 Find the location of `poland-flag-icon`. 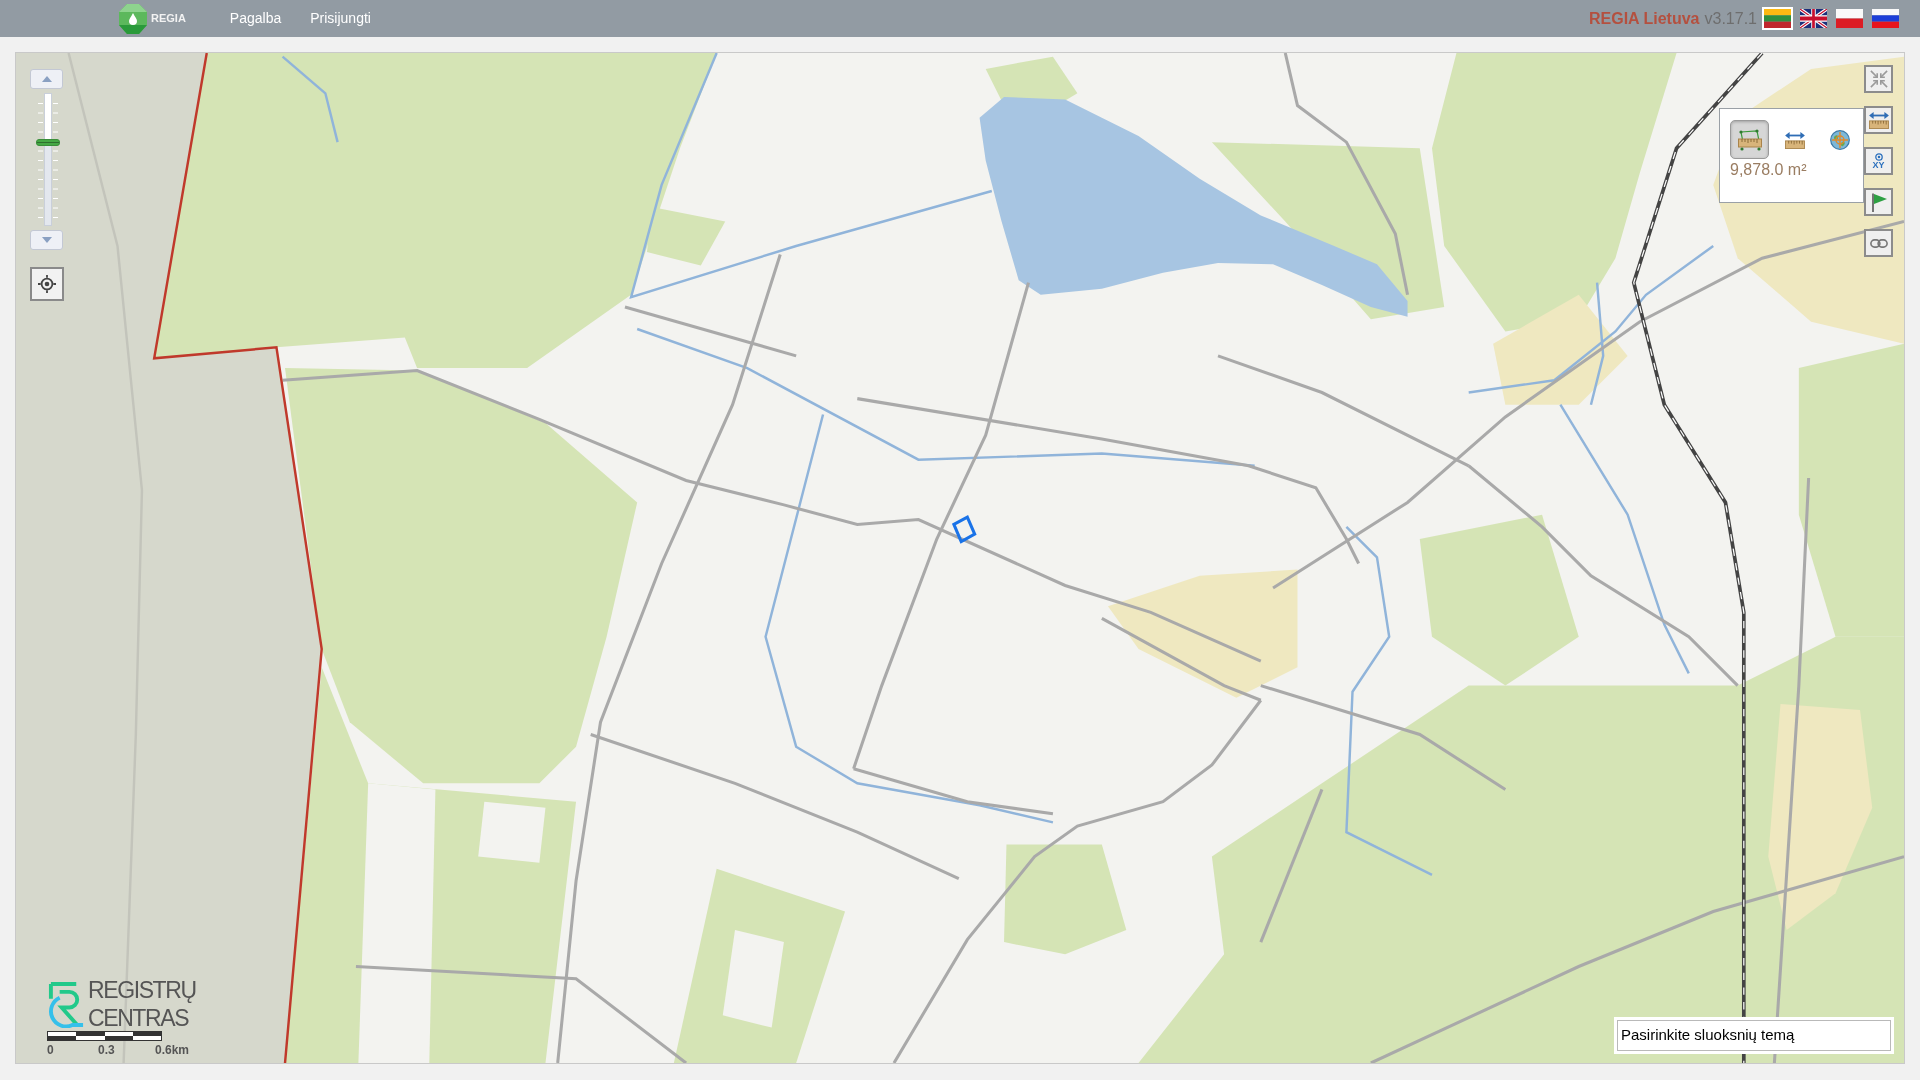

poland-flag-icon is located at coordinates (1849, 18).